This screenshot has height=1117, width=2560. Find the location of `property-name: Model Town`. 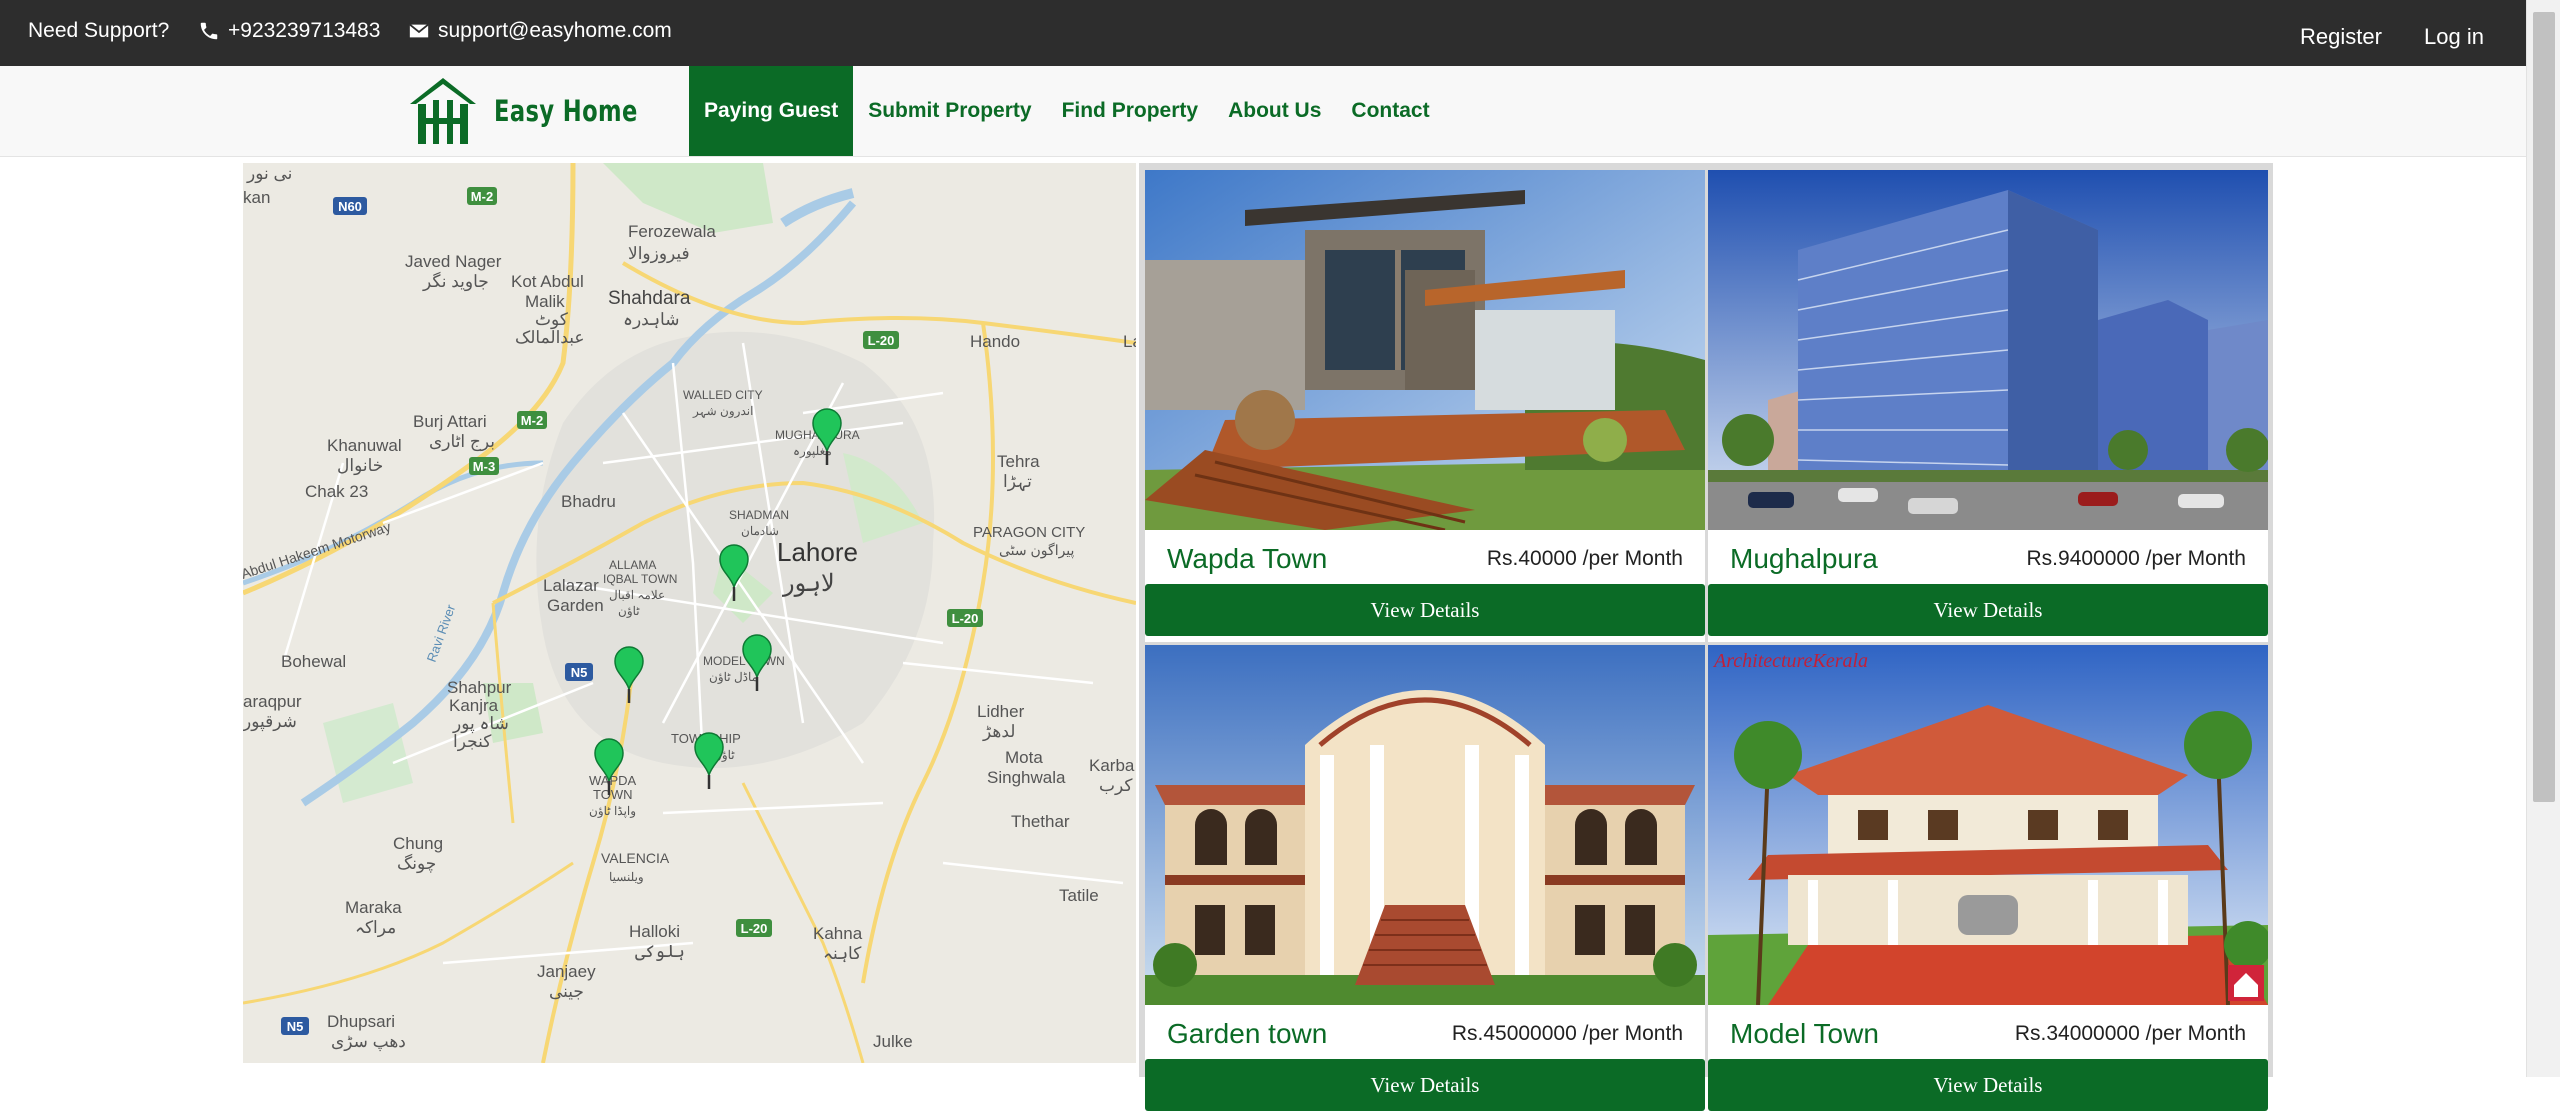

property-name: Model Town is located at coordinates (1804, 1034).